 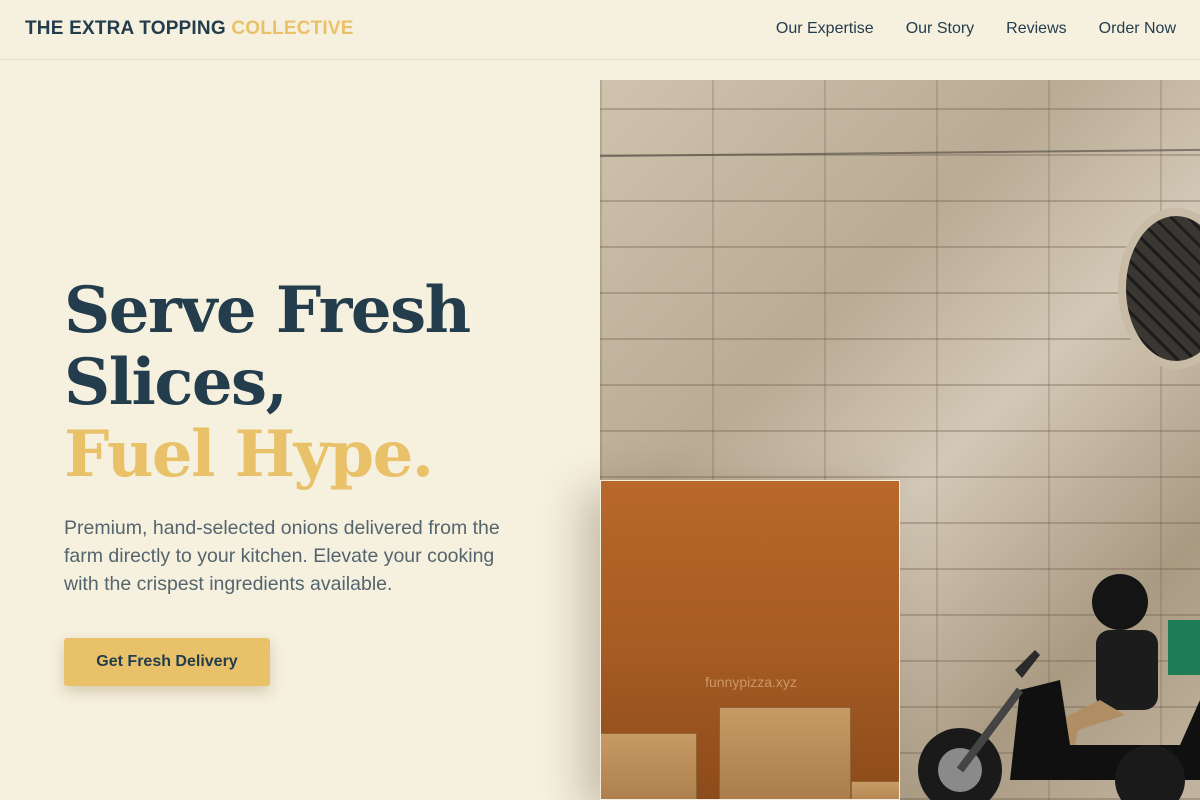 I want to click on brand-logo: THE EXTRA TOPPING COLLECTIVE, so click(x=189, y=29).